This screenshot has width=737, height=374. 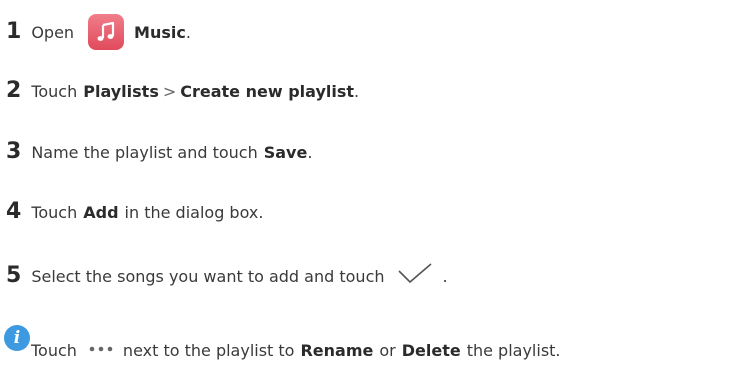 I want to click on create-new-playlist-label: Create new playlist, so click(x=267, y=91).